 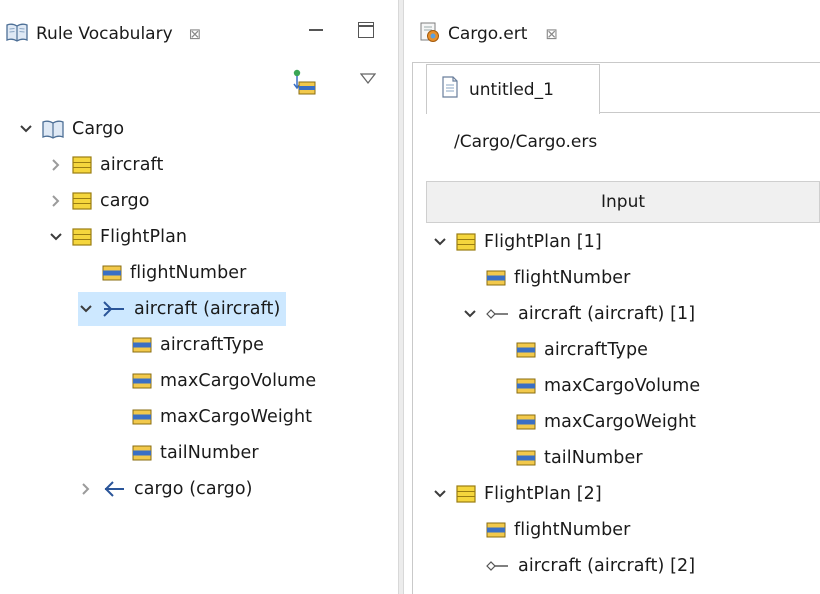 I want to click on tree-item-flightplan-2: FlightPlan [2], so click(x=517, y=494).